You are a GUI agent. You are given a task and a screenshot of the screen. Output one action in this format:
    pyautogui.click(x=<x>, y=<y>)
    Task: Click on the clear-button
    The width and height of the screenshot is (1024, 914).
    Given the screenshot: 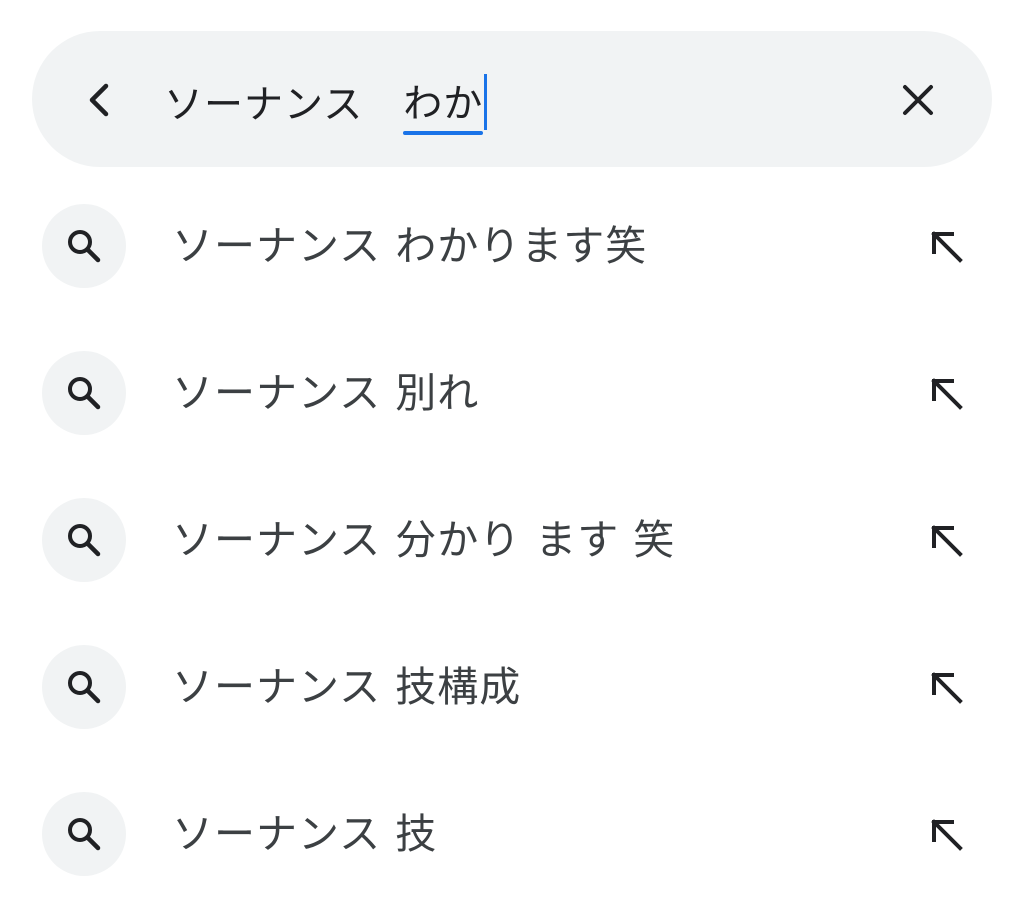 What is the action you would take?
    pyautogui.click(x=918, y=100)
    